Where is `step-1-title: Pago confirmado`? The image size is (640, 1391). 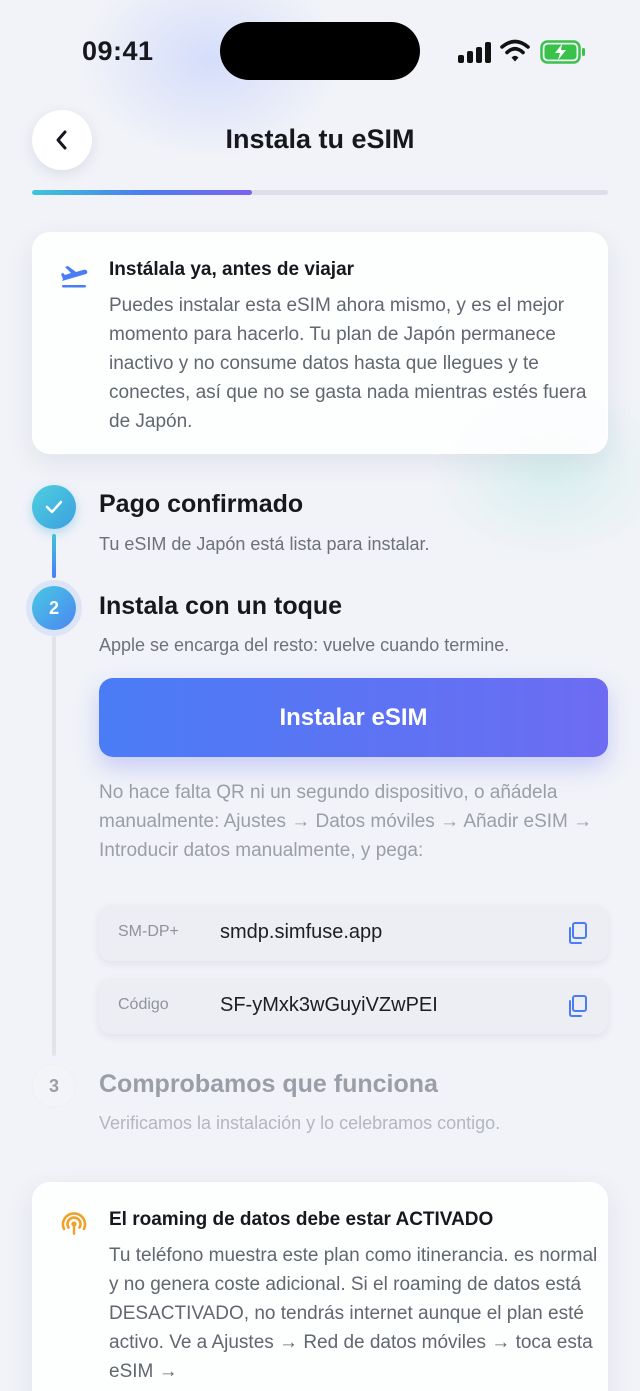
step-1-title: Pago confirmado is located at coordinates (201, 504).